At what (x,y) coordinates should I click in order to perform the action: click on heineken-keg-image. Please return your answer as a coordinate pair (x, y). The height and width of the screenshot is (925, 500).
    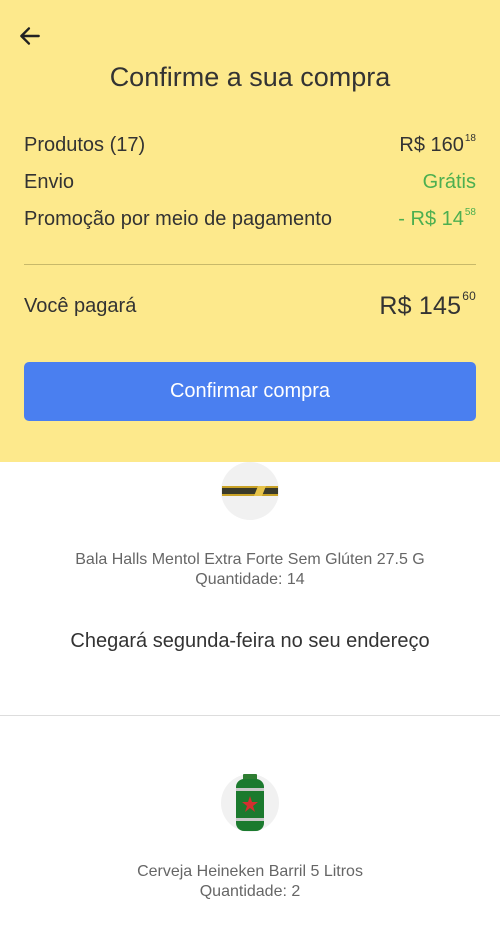
    Looking at the image, I should click on (250, 802).